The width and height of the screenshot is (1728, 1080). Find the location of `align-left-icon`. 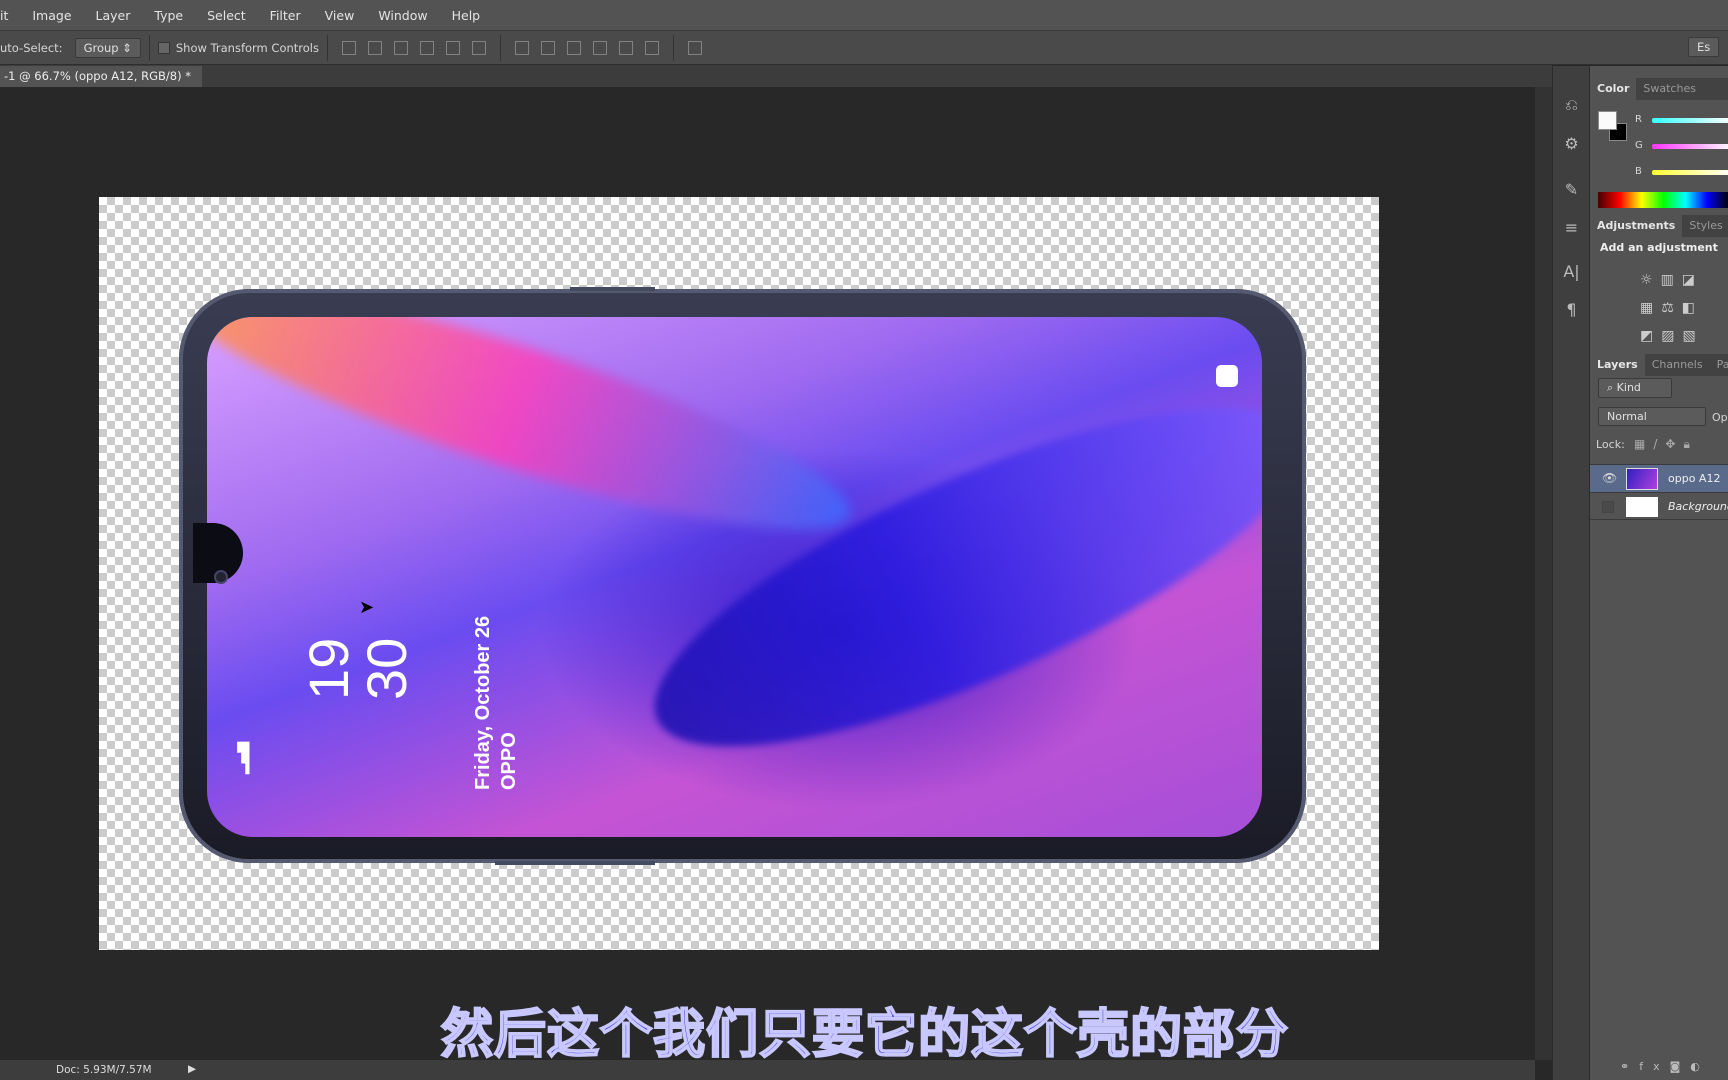

align-left-icon is located at coordinates (426, 47).